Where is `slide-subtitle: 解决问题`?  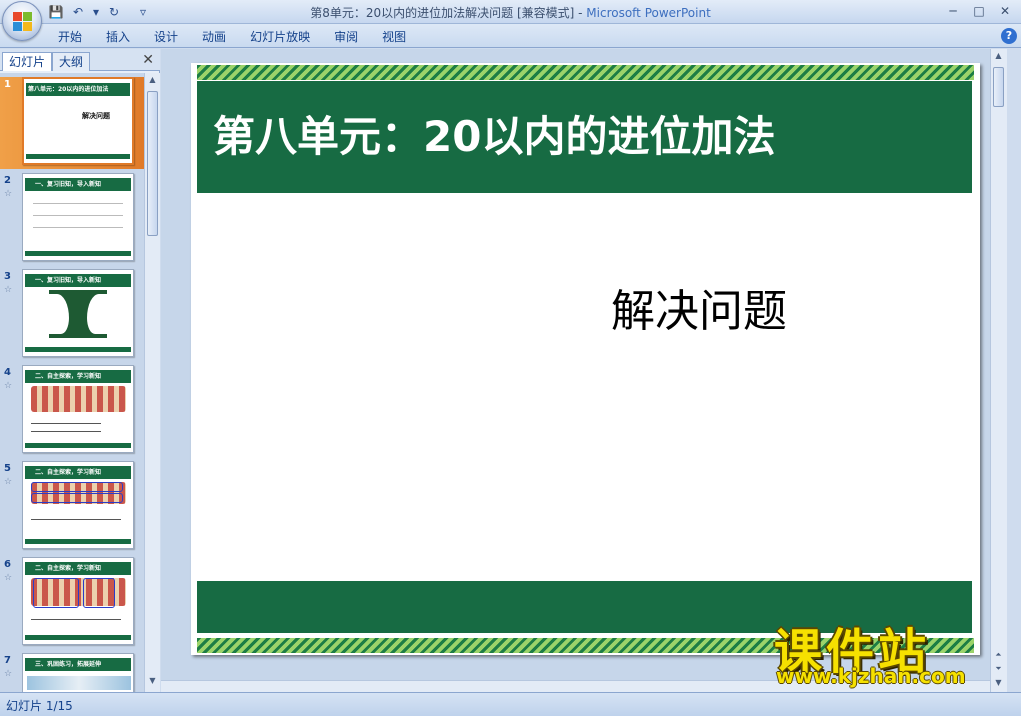 slide-subtitle: 解决问题 is located at coordinates (699, 307).